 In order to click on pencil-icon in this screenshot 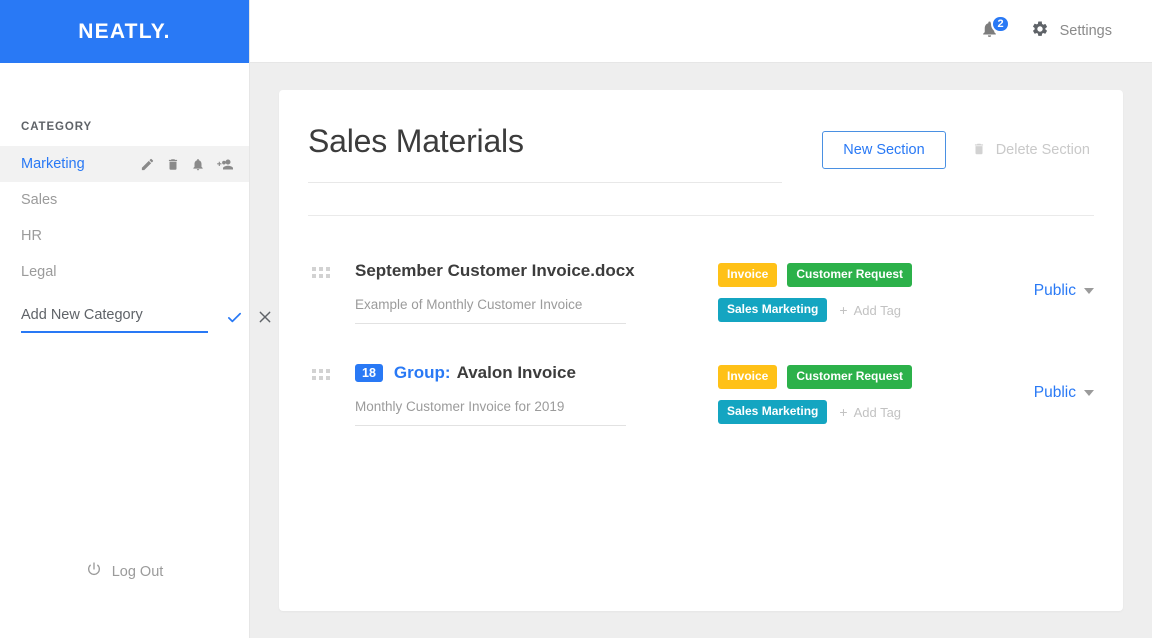, I will do `click(147, 164)`.